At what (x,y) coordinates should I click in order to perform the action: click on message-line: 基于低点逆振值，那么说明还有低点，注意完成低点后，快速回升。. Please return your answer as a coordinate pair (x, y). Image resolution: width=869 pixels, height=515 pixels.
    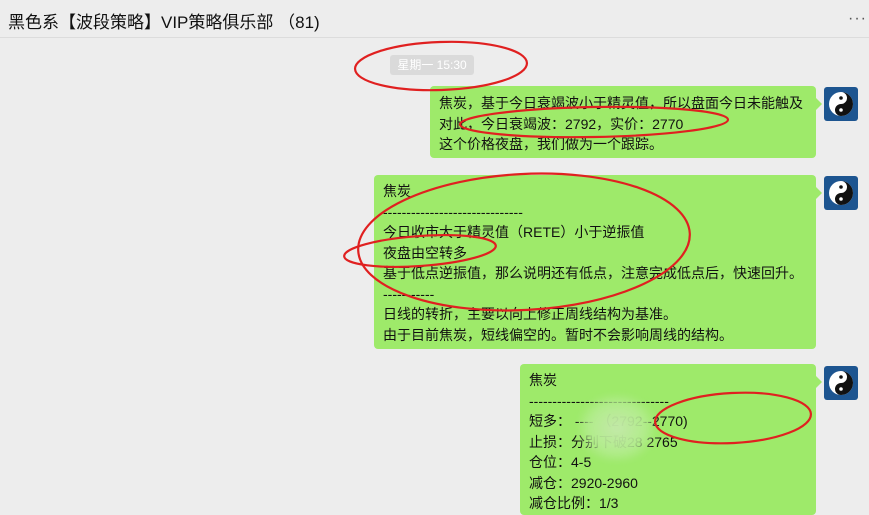
    Looking at the image, I should click on (593, 273).